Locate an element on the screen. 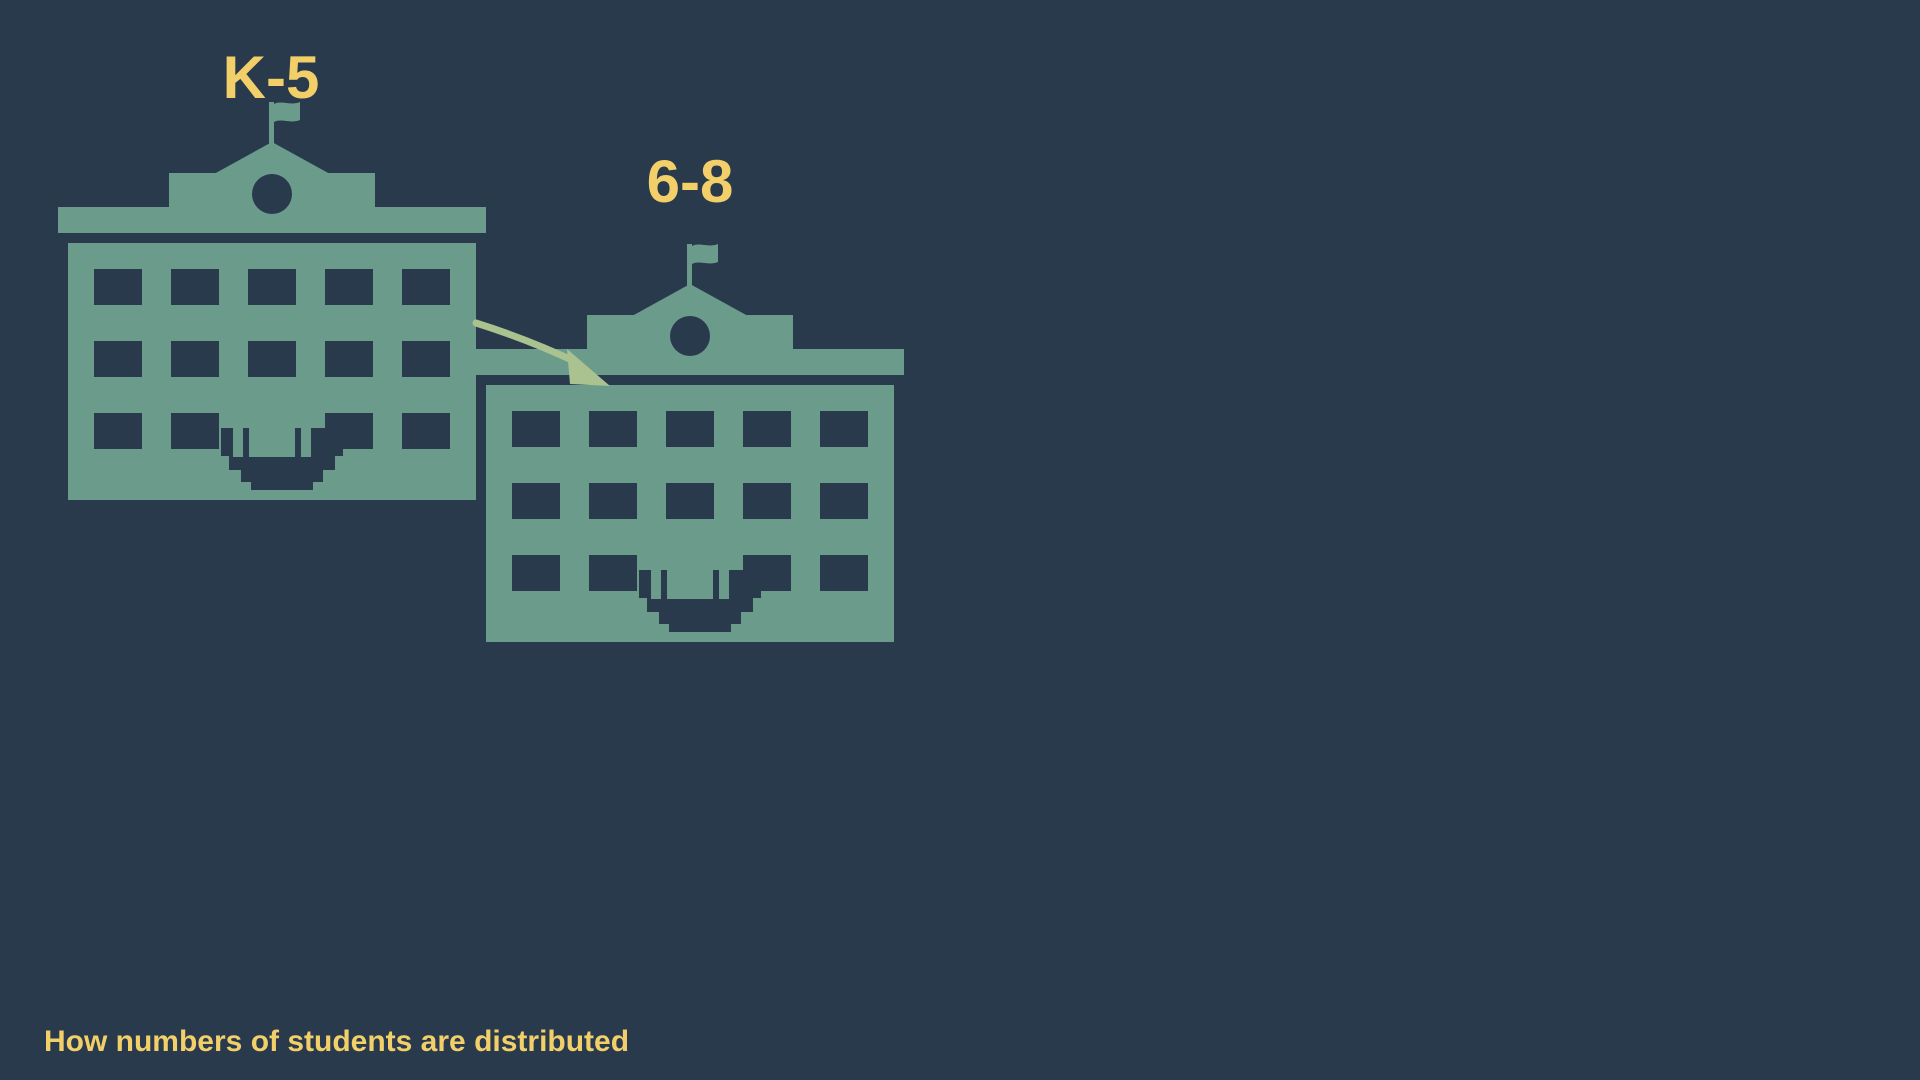  school-label-k5: K-5 is located at coordinates (271, 77).